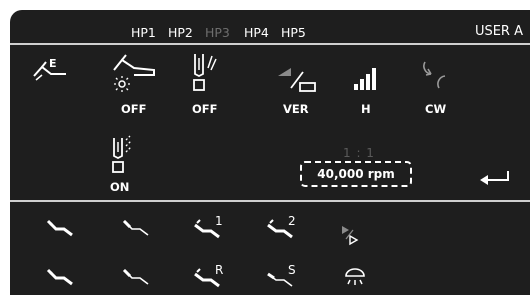 The height and width of the screenshot is (295, 530). Describe the element at coordinates (205, 72) in the screenshot. I see `spray-icon` at that location.